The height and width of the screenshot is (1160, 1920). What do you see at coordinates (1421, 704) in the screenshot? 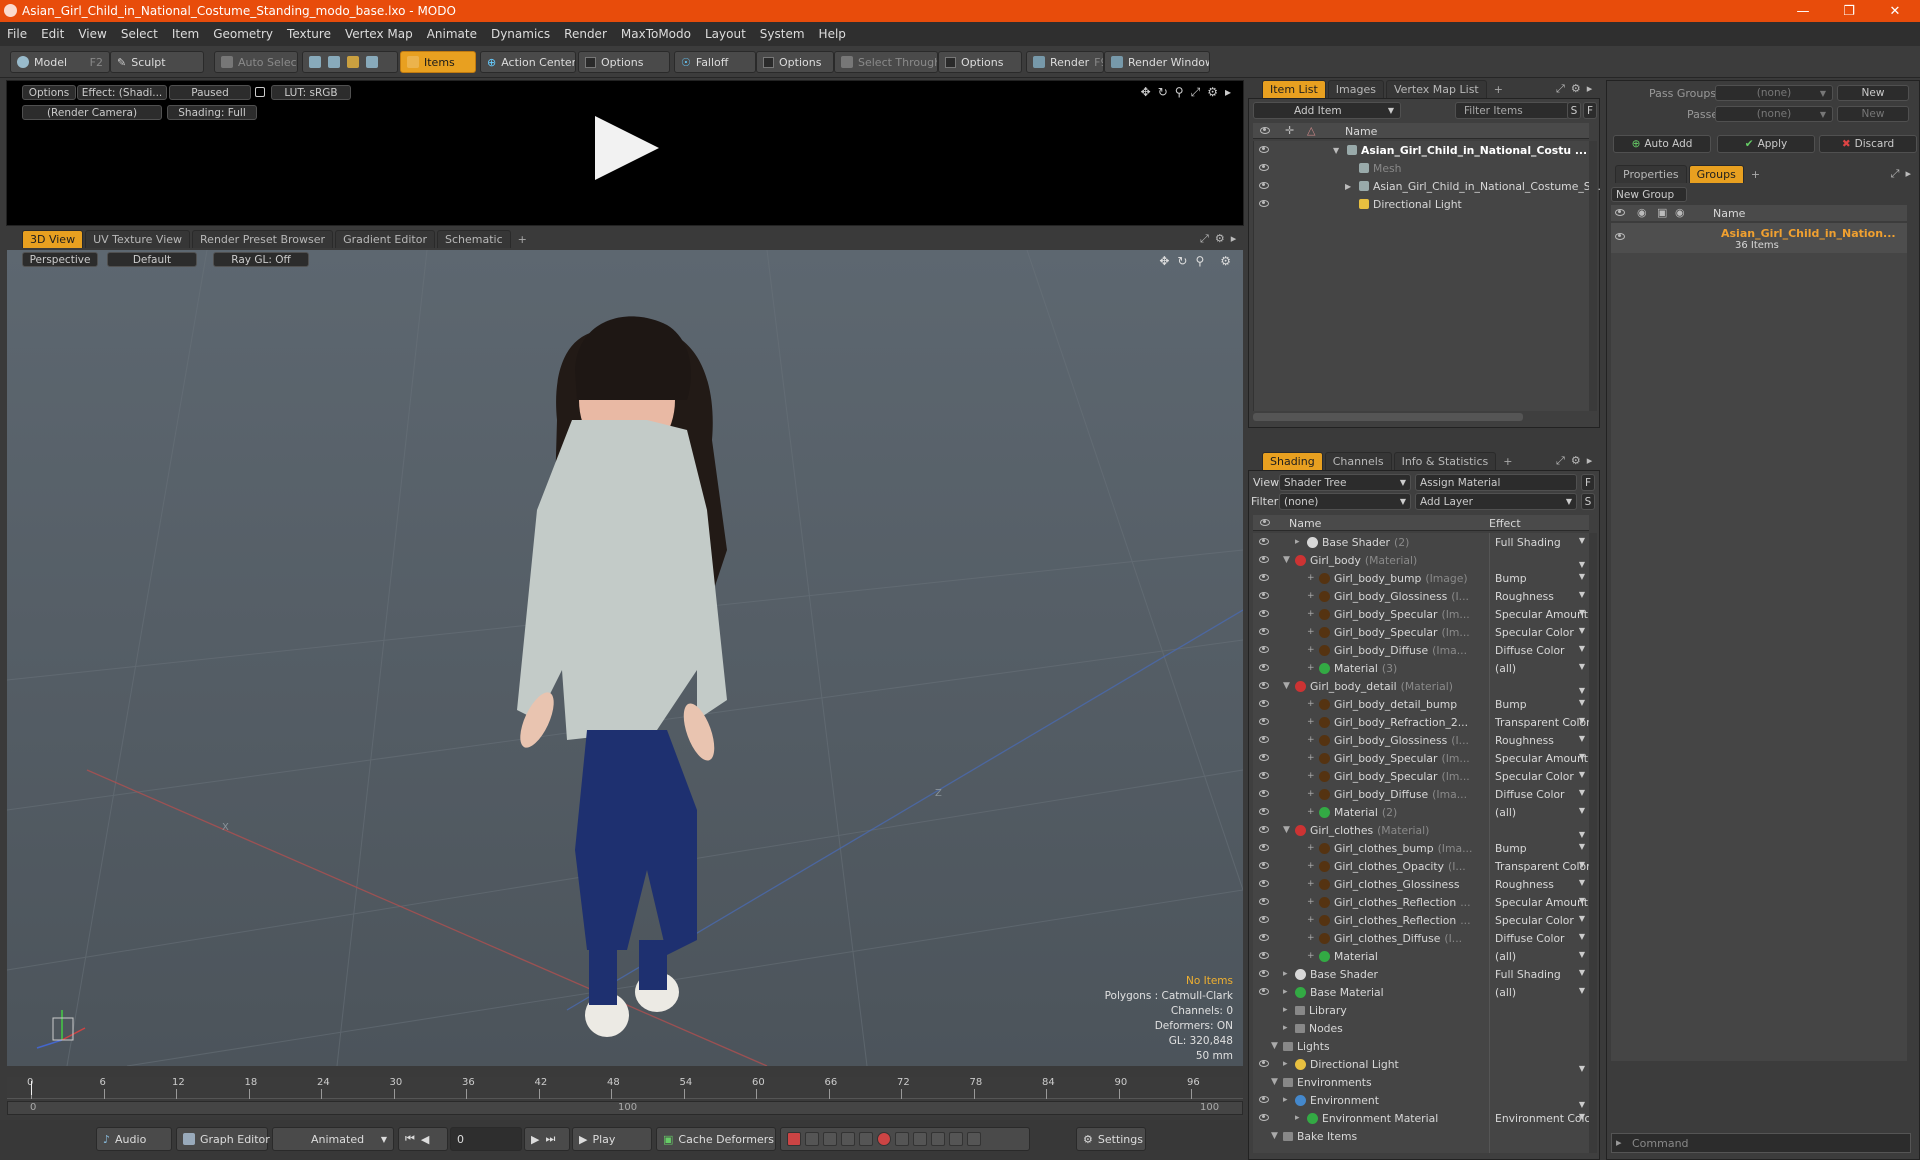
I see `shader-row: + Girl_body_detail_bump Bump ▼` at bounding box center [1421, 704].